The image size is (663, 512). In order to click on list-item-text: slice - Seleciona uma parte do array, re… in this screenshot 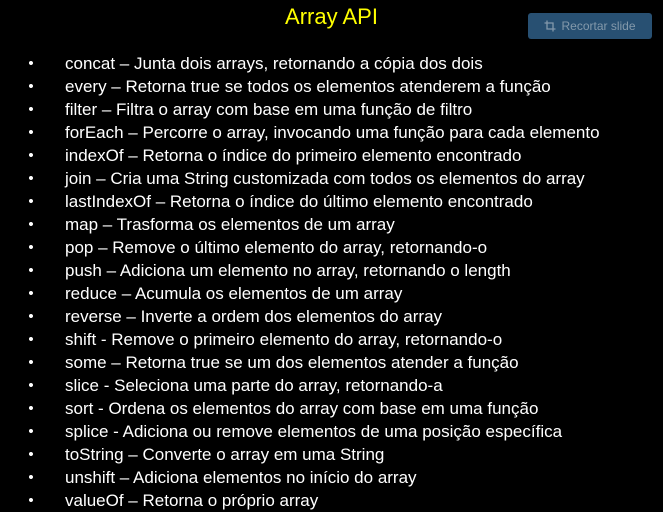, I will do `click(254, 385)`.